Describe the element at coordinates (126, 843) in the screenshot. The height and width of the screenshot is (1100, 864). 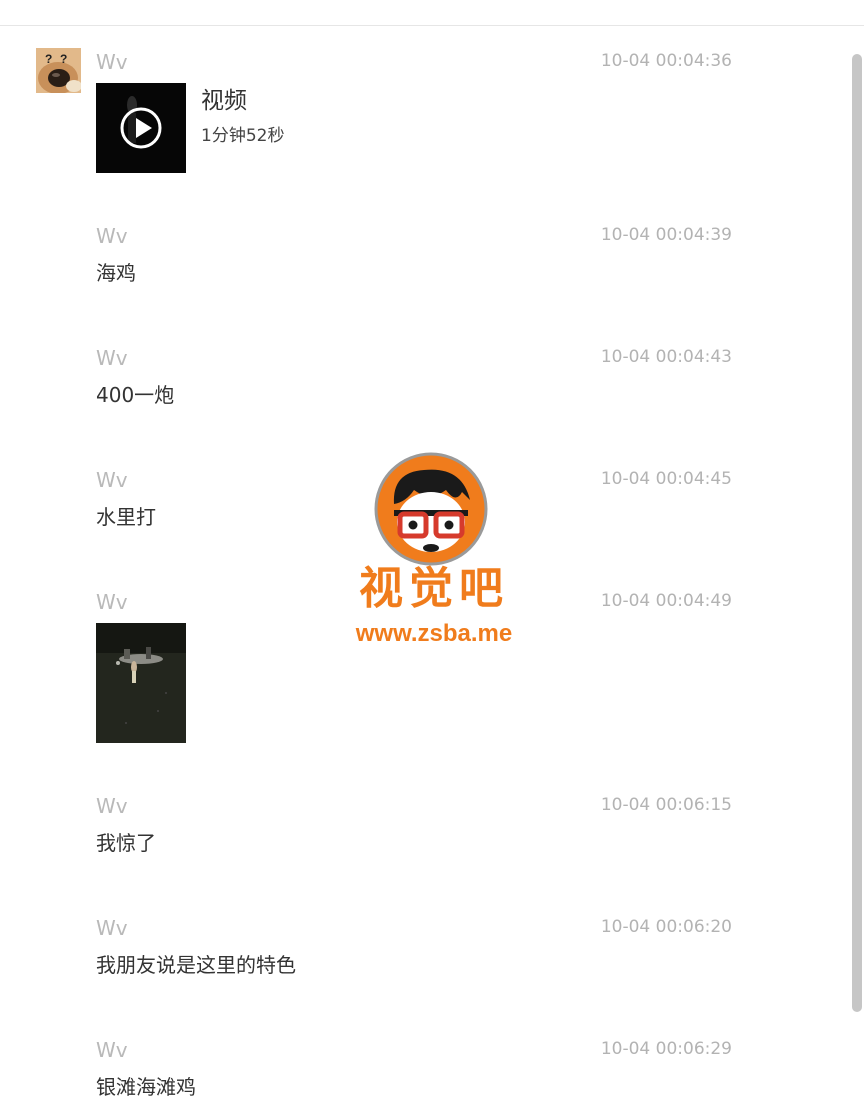
I see `message-text: 我惊了` at that location.